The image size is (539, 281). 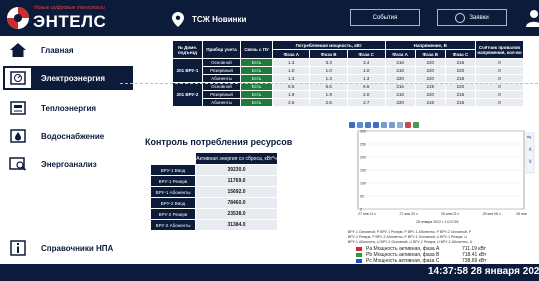 What do you see at coordinates (73, 136) in the screenshot?
I see `sidebar-item-label: Водоснабжение` at bounding box center [73, 136].